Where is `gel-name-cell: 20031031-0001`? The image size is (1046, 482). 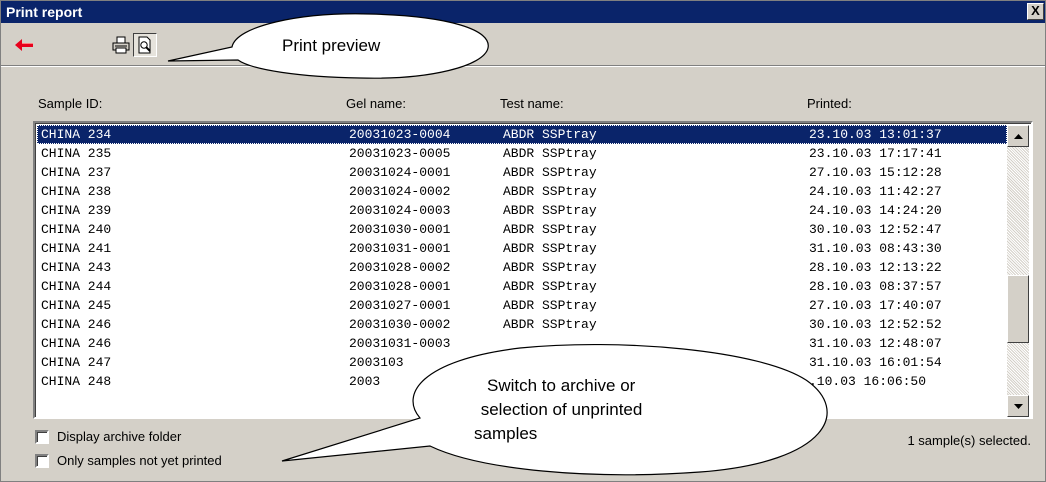 gel-name-cell: 20031031-0001 is located at coordinates (400, 248).